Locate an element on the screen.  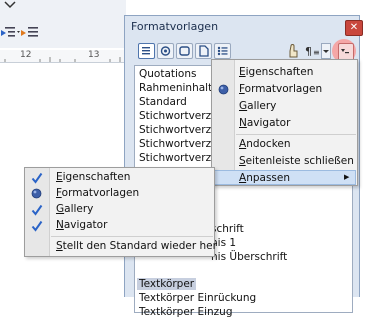
character-styles-icon is located at coordinates (165, 51).